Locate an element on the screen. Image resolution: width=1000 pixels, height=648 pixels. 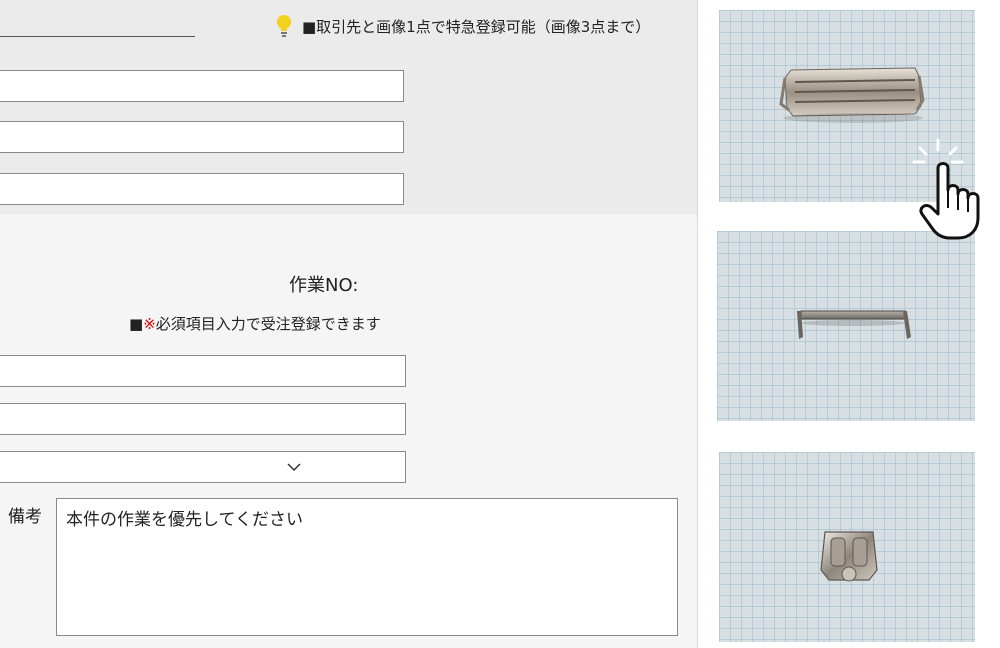
work-number-label: 作業NO: is located at coordinates (324, 285).